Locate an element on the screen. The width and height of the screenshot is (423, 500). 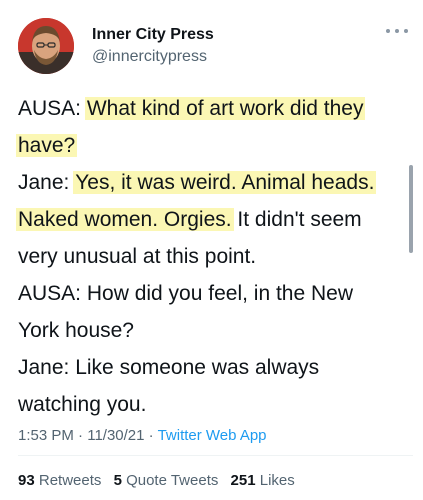
source-app-link: Twitter Web App is located at coordinates (212, 435).